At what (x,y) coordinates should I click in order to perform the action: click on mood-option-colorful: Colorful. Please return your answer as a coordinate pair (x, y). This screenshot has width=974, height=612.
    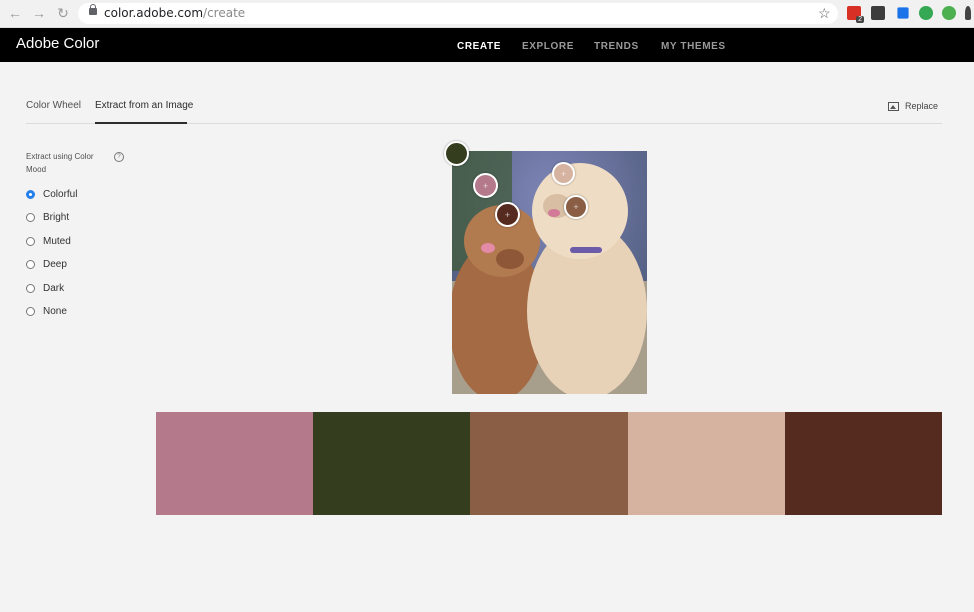
    Looking at the image, I should click on (51, 194).